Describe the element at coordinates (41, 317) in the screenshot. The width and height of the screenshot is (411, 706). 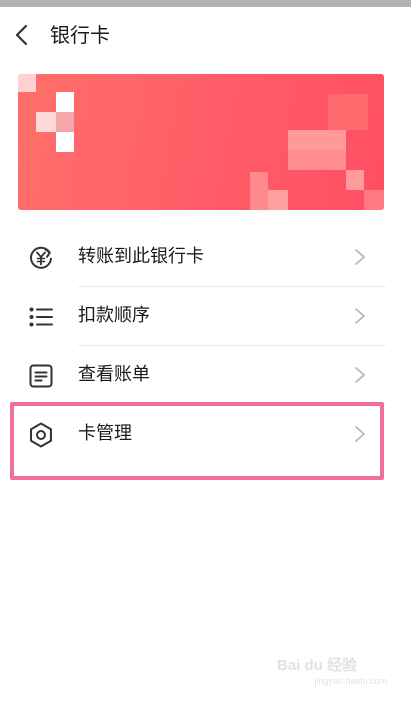
I see `list-icon` at that location.